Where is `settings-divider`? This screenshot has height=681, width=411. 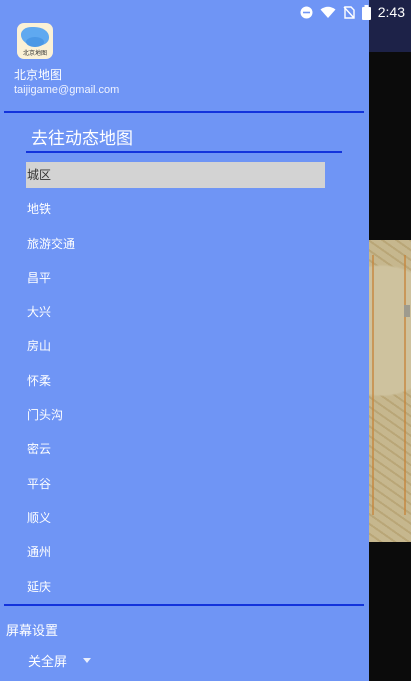
settings-divider is located at coordinates (184, 605).